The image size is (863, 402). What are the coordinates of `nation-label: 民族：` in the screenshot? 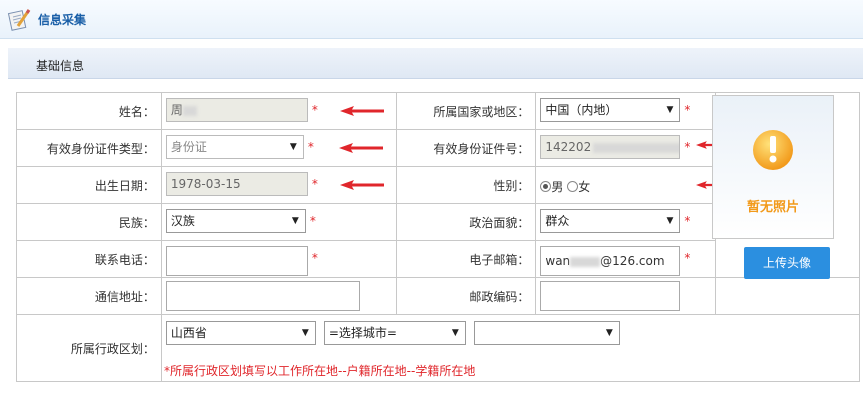 It's located at (89, 222).